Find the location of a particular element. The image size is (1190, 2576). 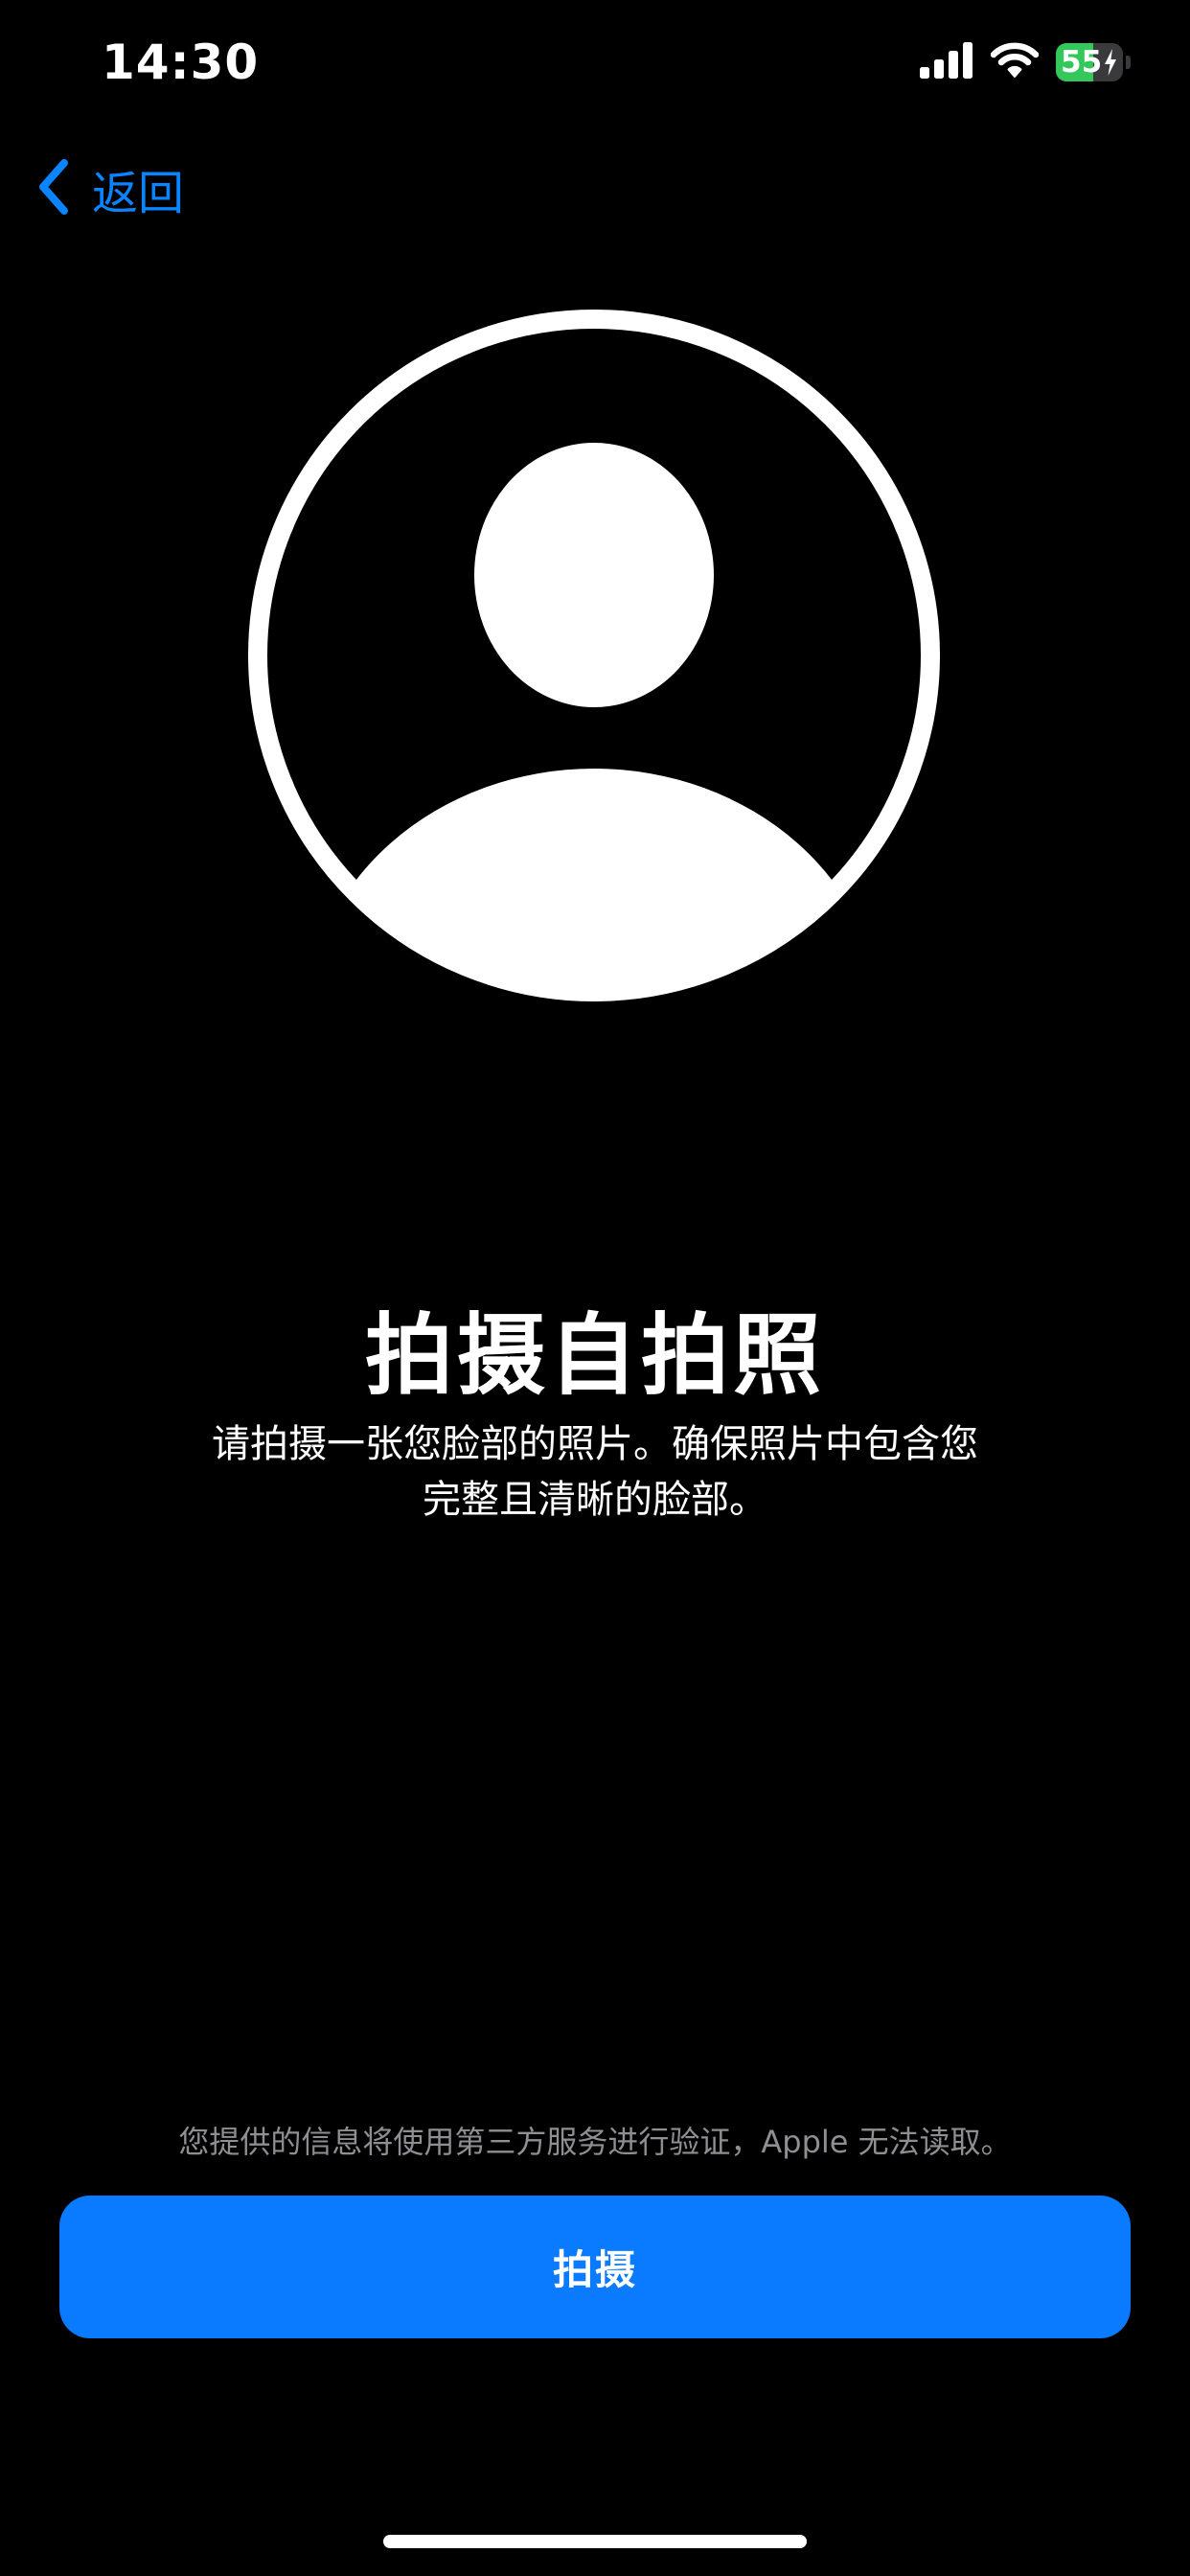

capture-button-label: 拍摄 is located at coordinates (594, 2269).